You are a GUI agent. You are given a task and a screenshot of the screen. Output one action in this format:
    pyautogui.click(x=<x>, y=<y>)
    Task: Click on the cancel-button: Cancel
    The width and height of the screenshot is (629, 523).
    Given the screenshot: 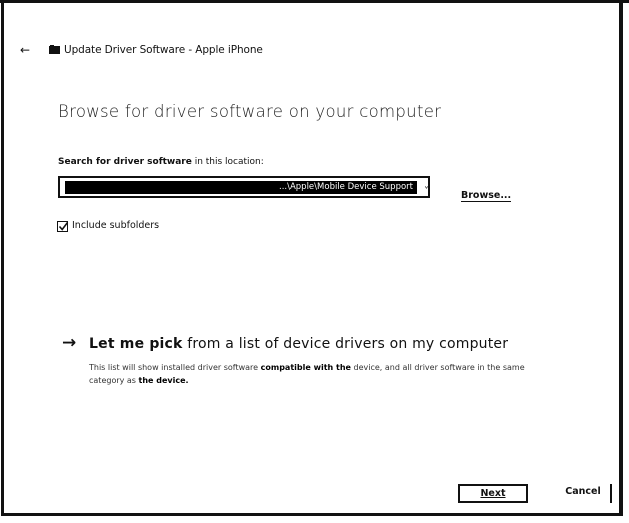 What is the action you would take?
    pyautogui.click(x=584, y=493)
    